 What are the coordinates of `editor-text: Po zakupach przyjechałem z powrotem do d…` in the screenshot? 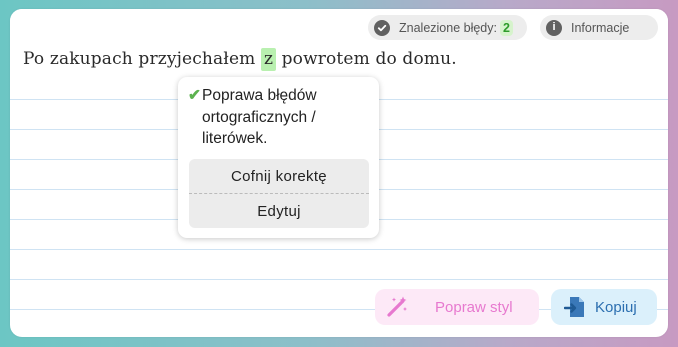 It's located at (240, 59).